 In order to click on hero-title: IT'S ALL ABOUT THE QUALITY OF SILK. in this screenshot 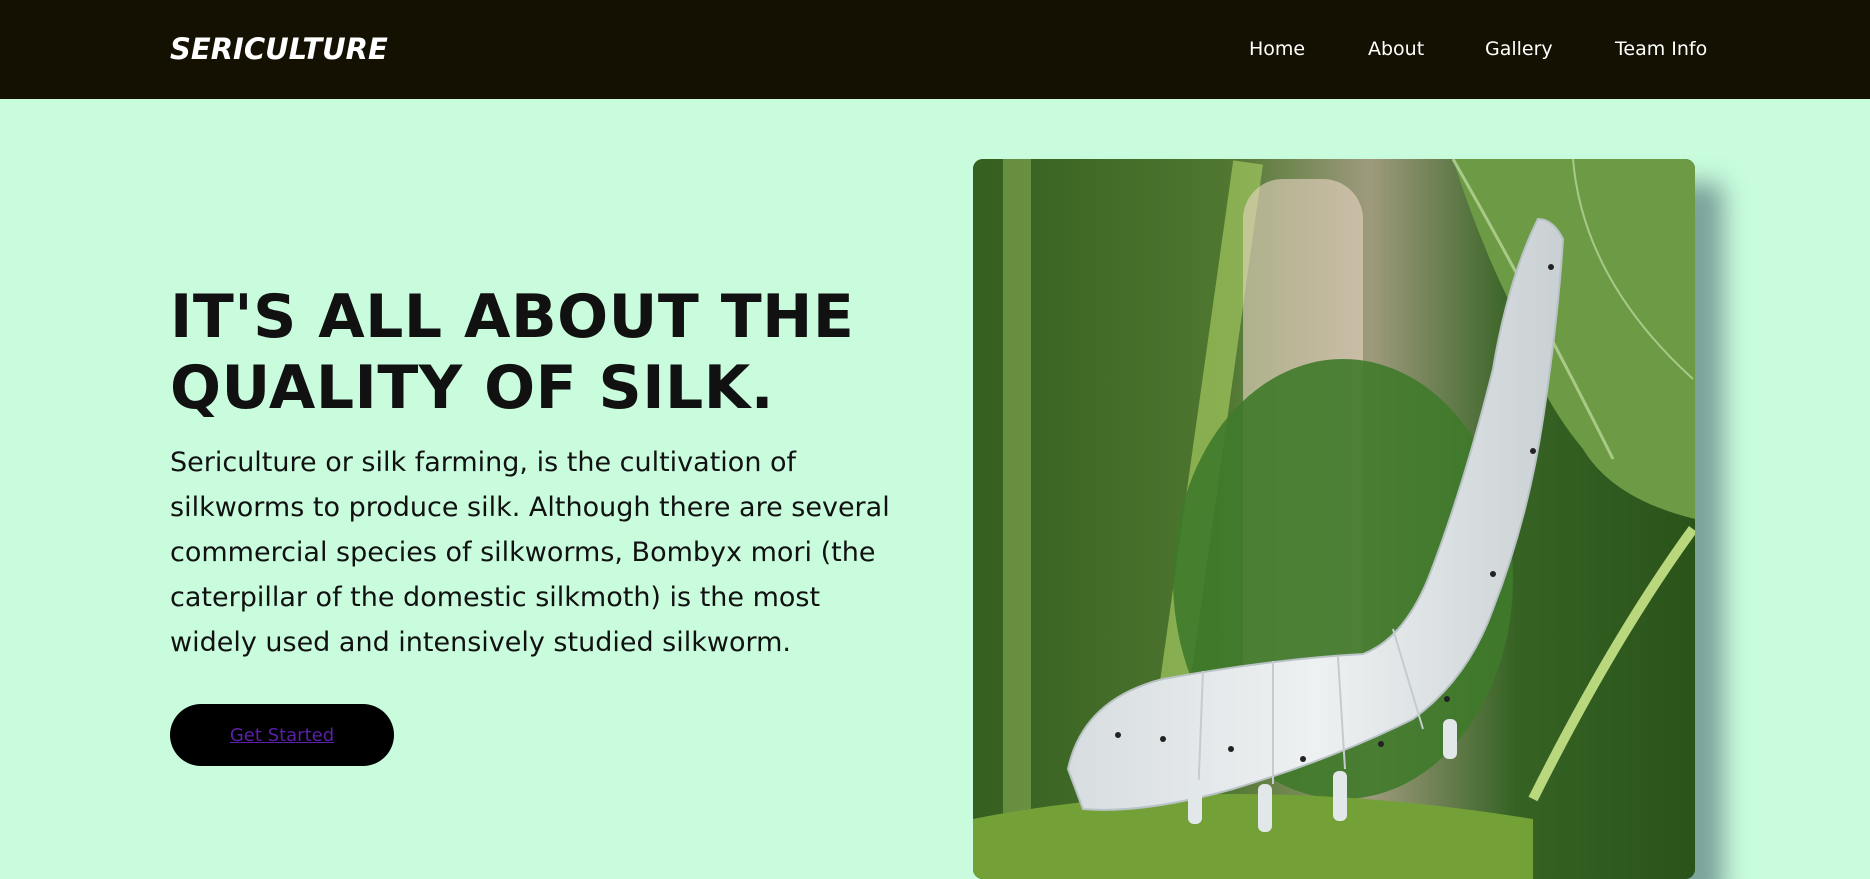, I will do `click(550, 353)`.